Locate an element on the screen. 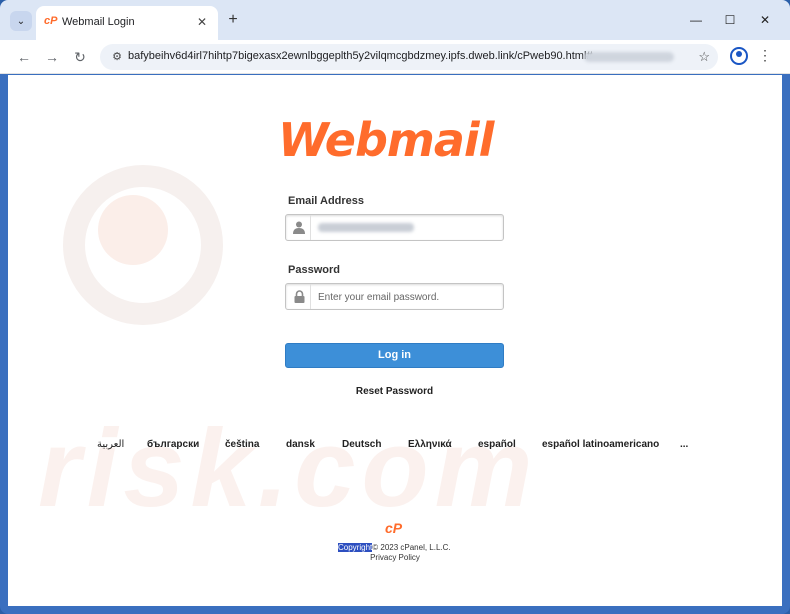 The width and height of the screenshot is (790, 614). language-link: العربية is located at coordinates (110, 444).